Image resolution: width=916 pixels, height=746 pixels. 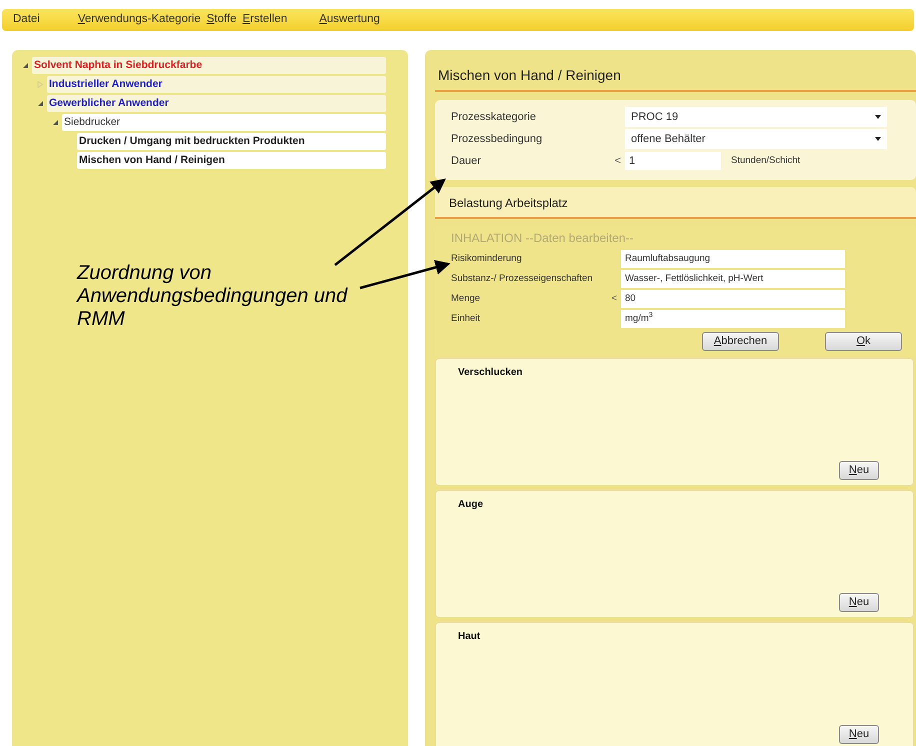 I want to click on inhalation-title: INHALATION --Daten bearbeiten--, so click(x=543, y=238).